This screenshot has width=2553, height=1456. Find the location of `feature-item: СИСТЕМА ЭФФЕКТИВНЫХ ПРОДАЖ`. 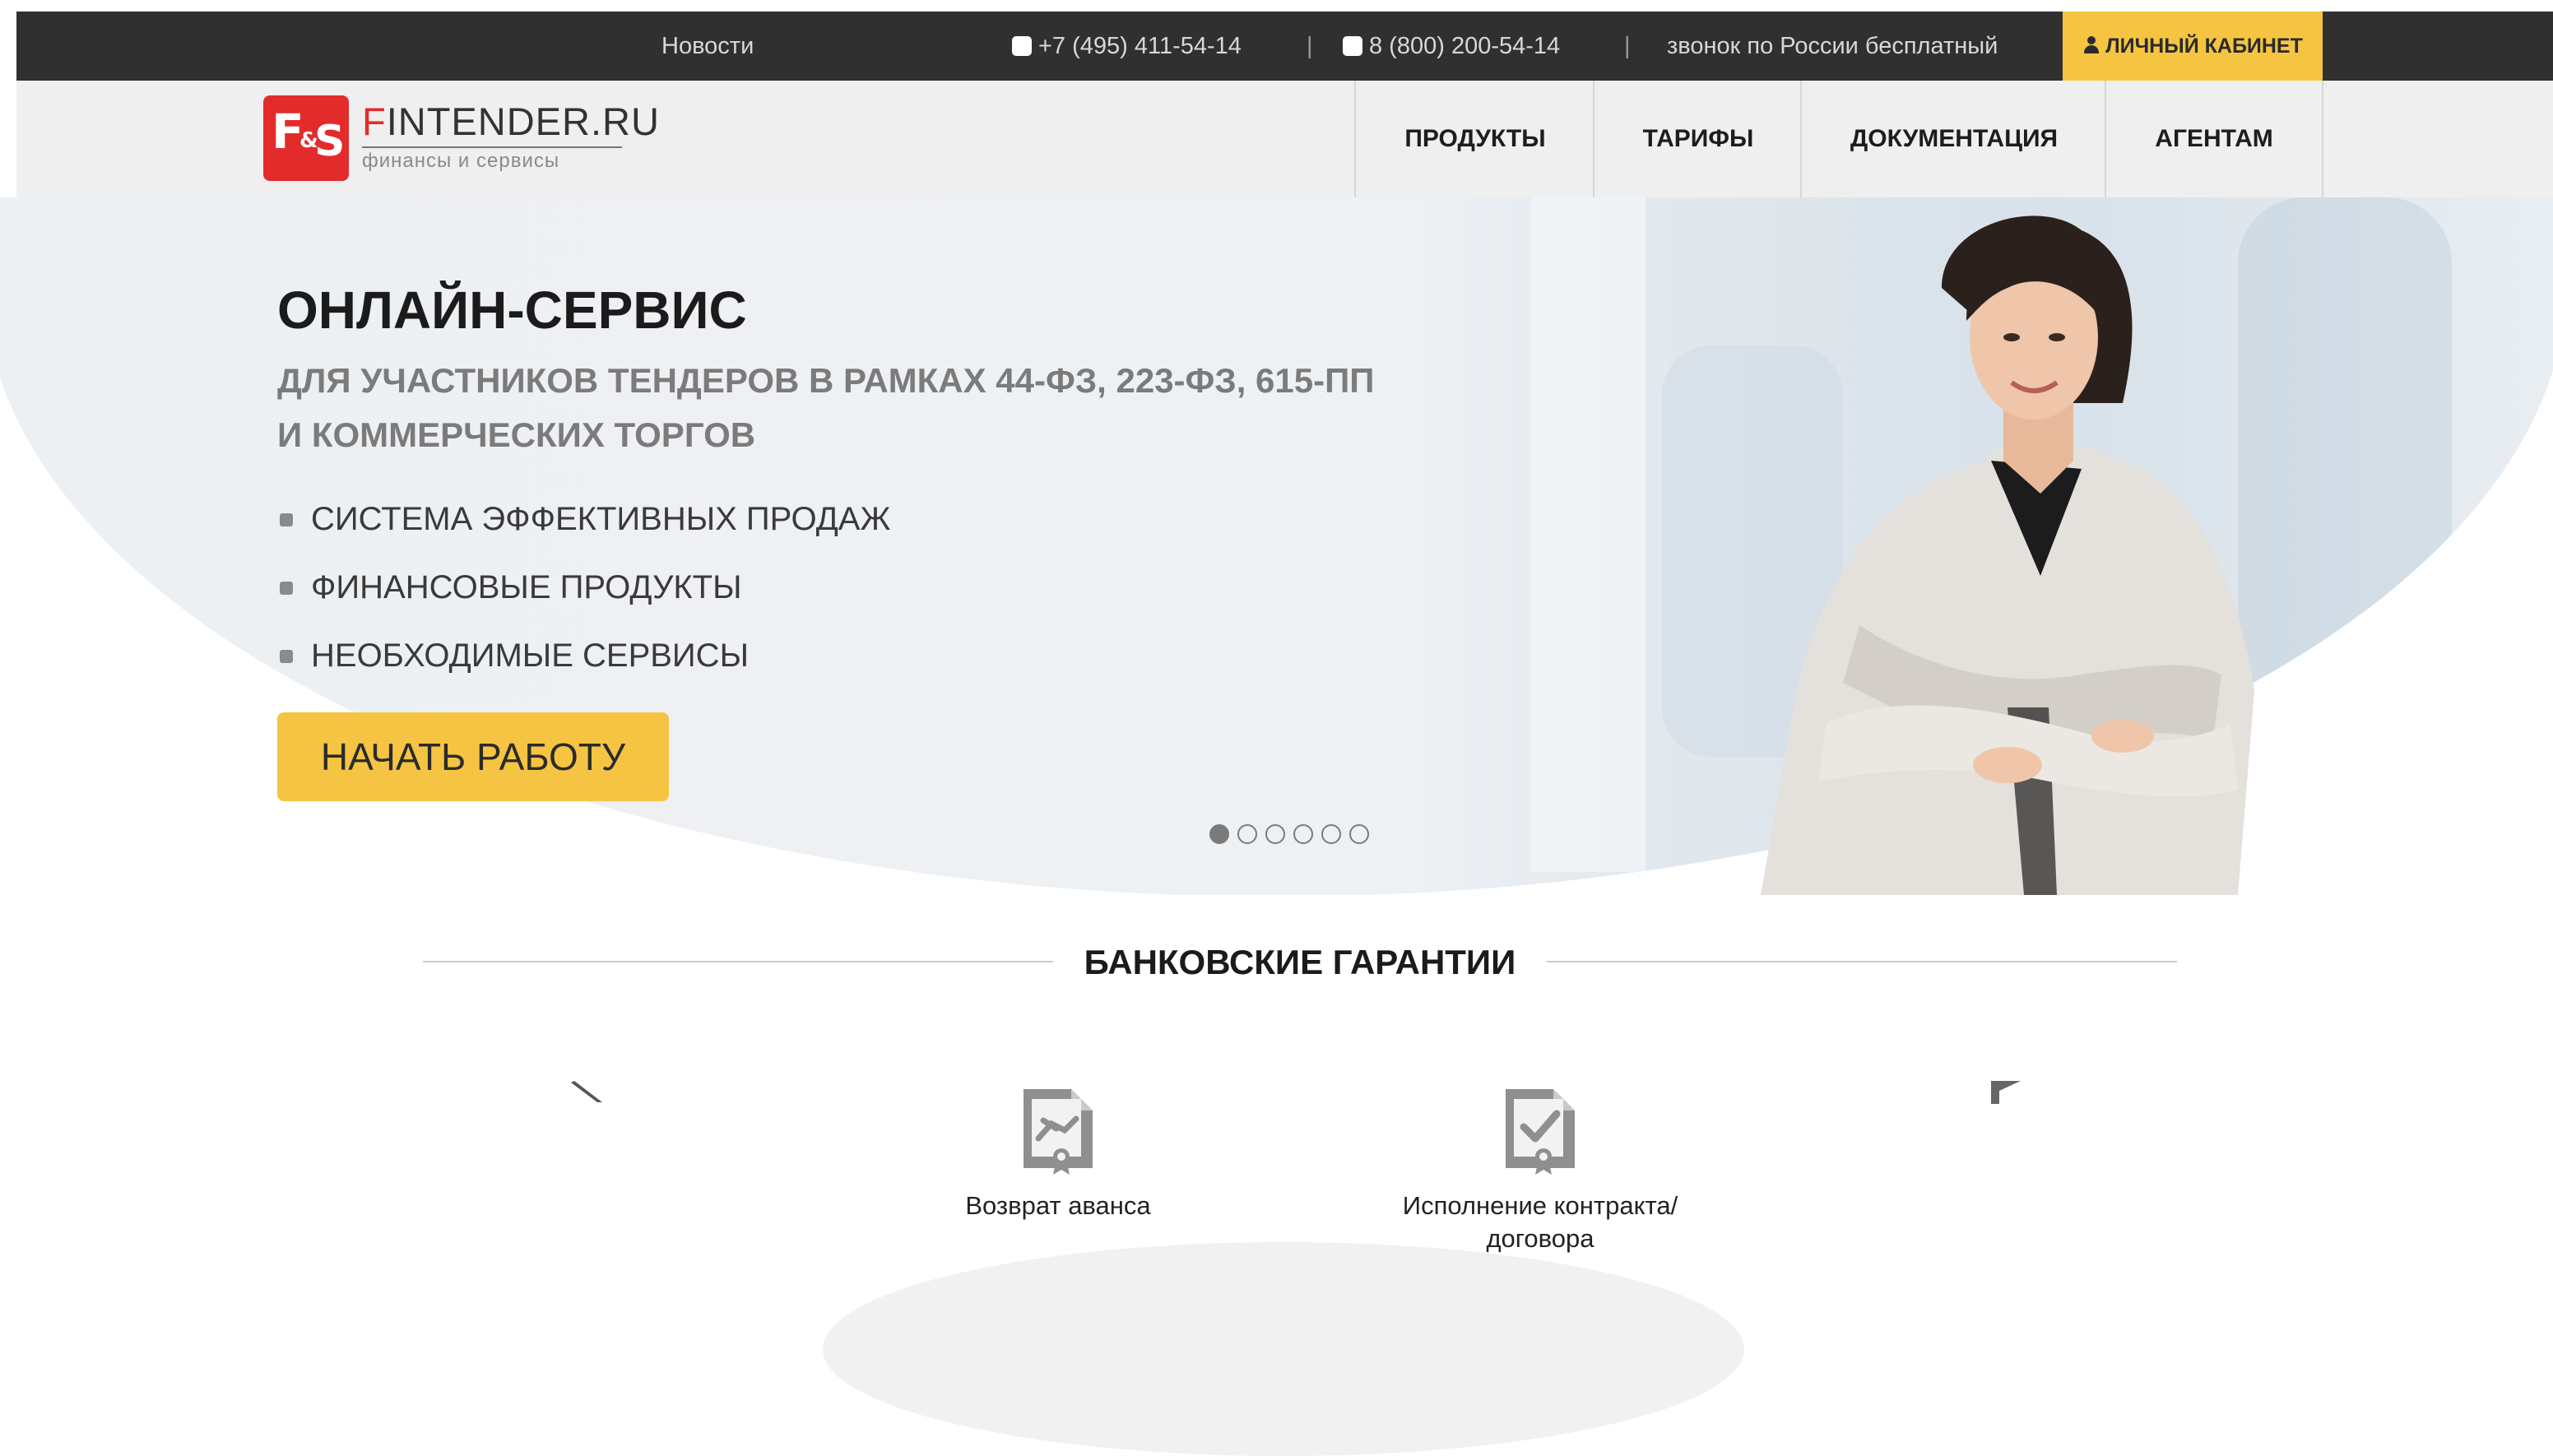

feature-item: СИСТЕМА ЭФФЕКТИВНЫХ ПРОДАЖ is located at coordinates (585, 519).